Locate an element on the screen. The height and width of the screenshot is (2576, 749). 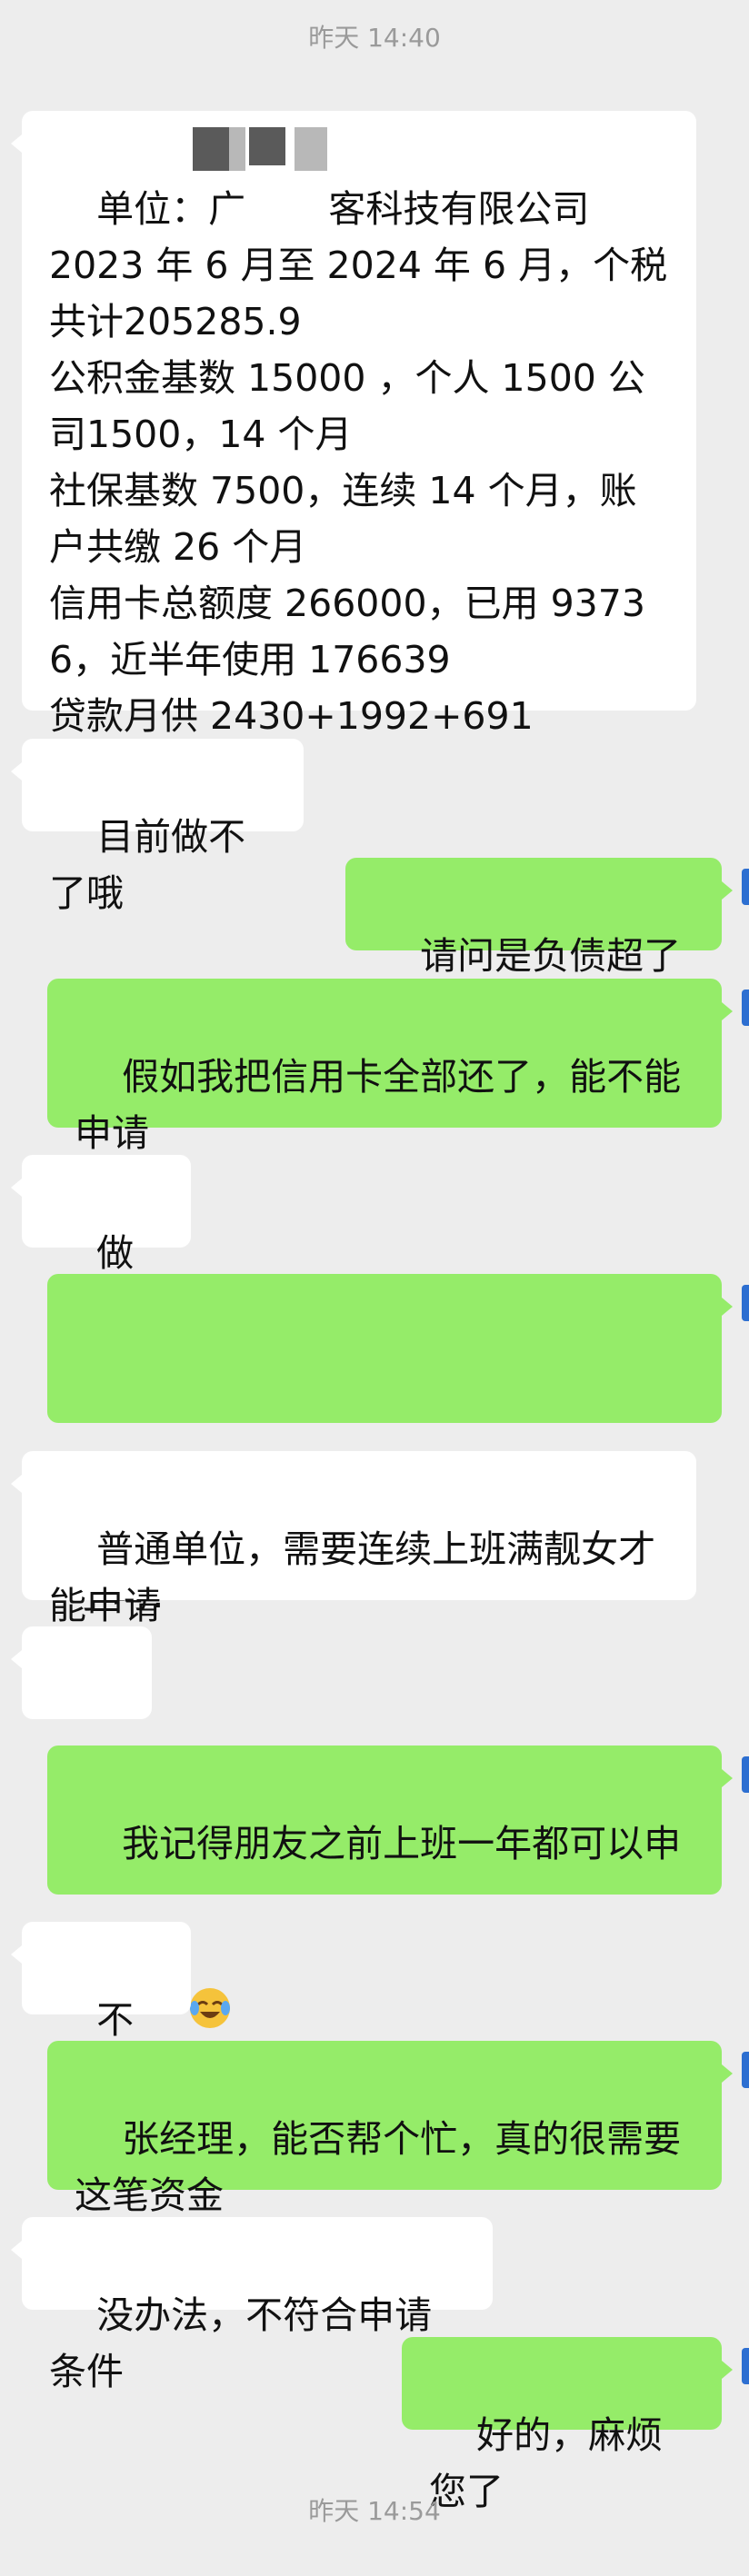
message-bubble-incoming: 目前做不了哦 is located at coordinates (157, 827).